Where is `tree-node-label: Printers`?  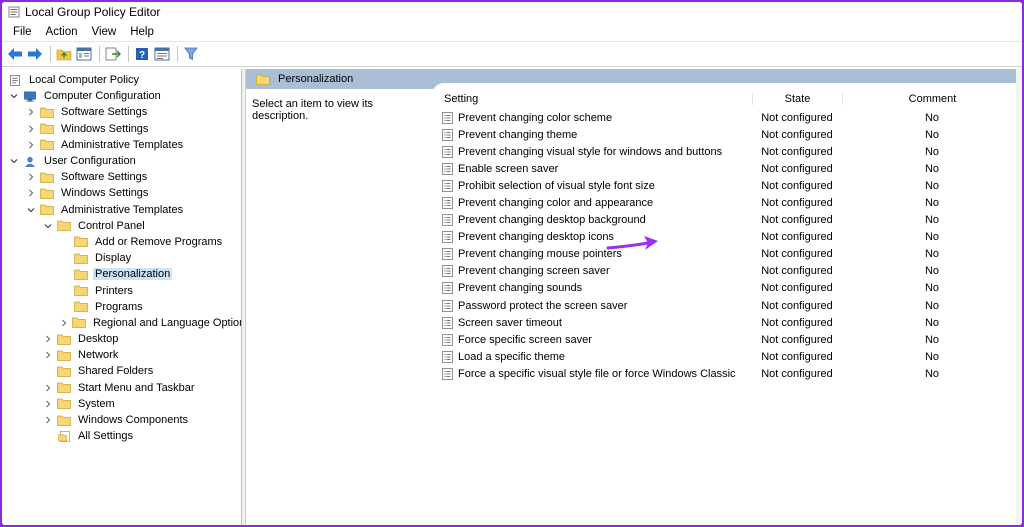
tree-node-label: Printers is located at coordinates (114, 291).